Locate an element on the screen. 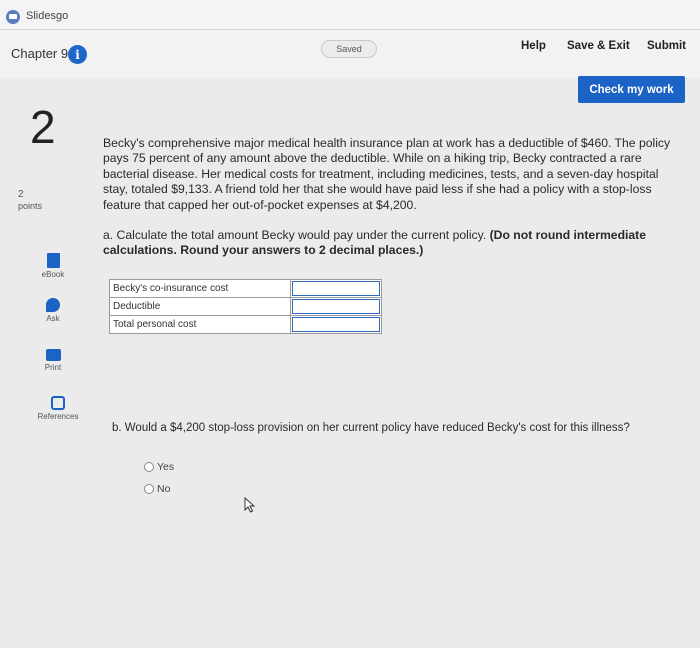 The image size is (700, 648). sidebar-item-label: Print is located at coordinates (53, 367).